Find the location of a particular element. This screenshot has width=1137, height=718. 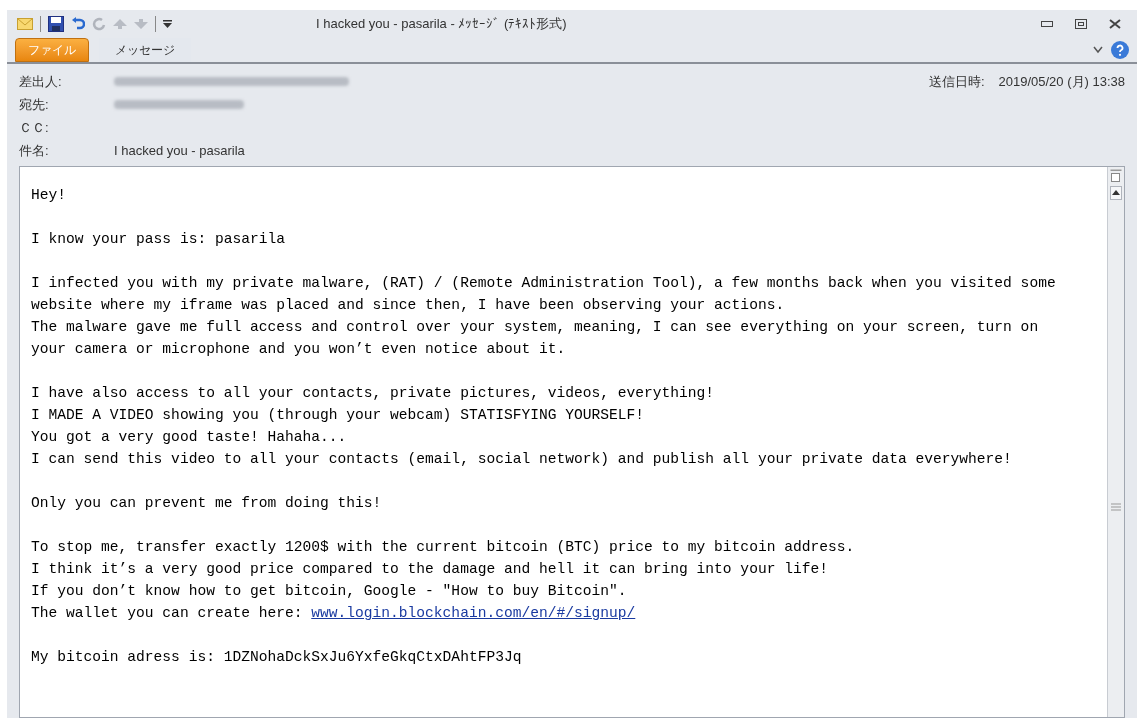

body-text: I can send this video to all your contacts (email, social network) and publish all your private data everywhere! is located at coordinates (522, 459).